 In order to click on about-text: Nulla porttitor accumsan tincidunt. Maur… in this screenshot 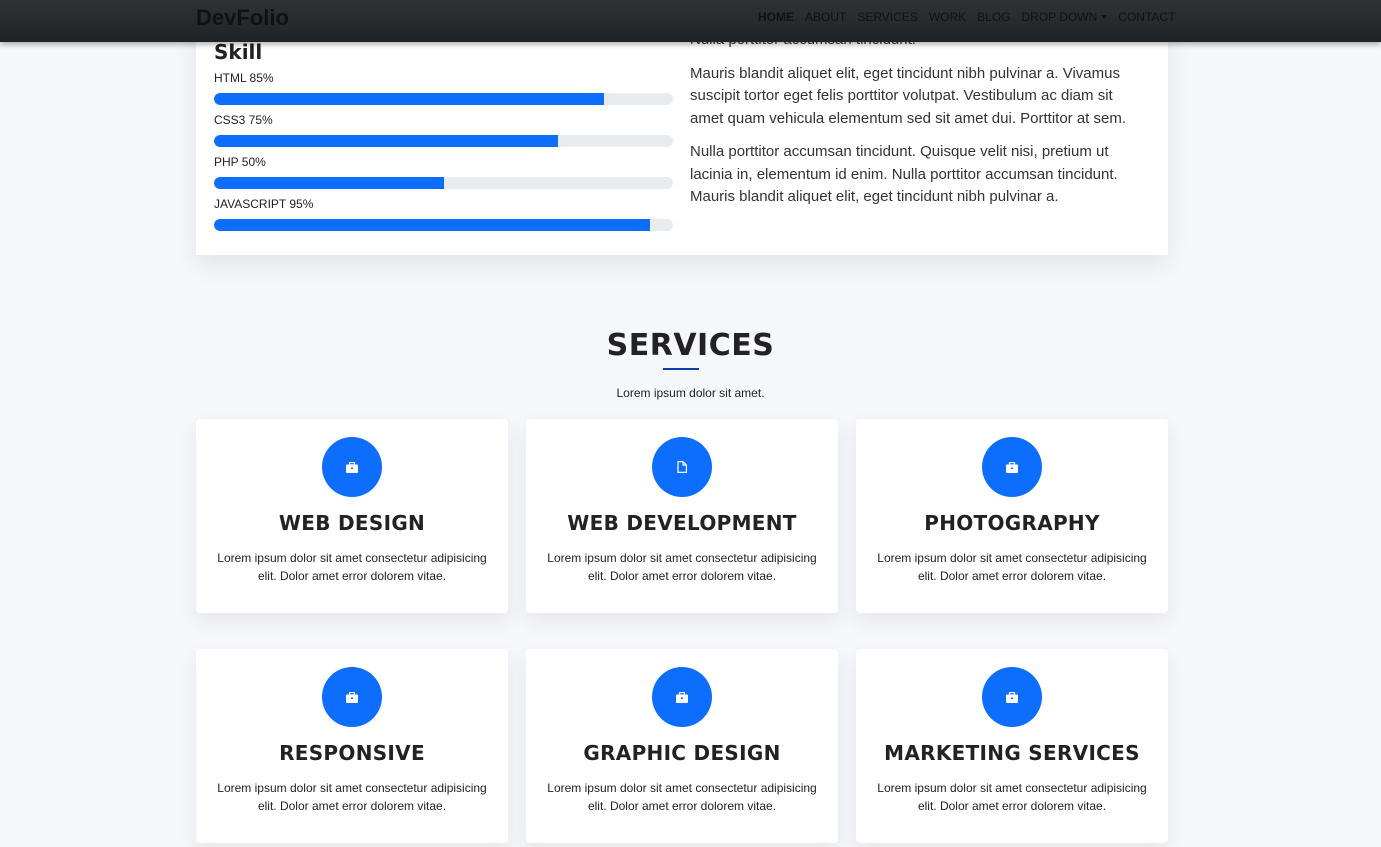, I will do `click(915, 125)`.